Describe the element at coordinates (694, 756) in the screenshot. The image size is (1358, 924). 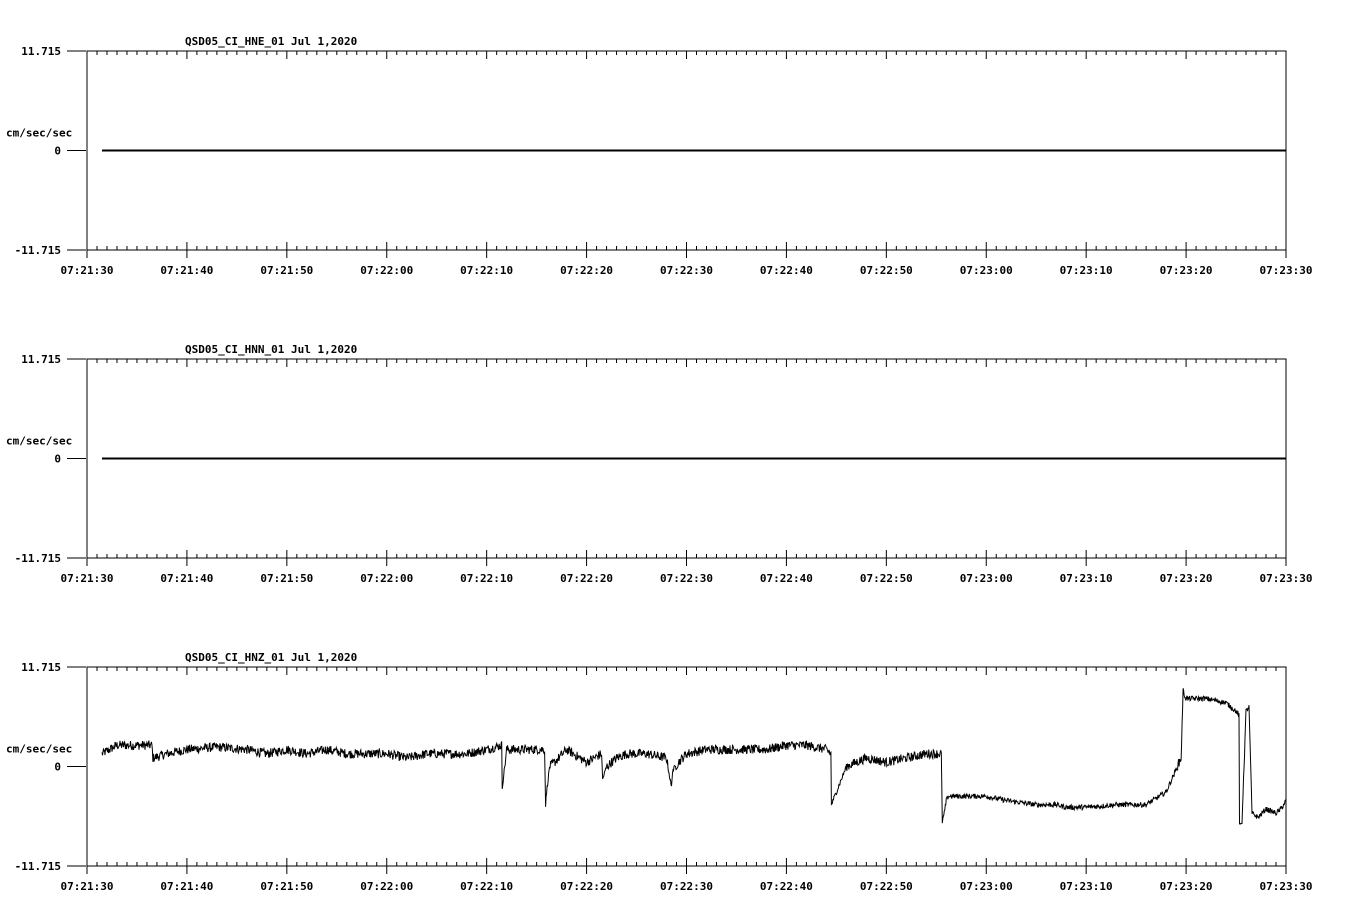
I see `waveform-trace` at that location.